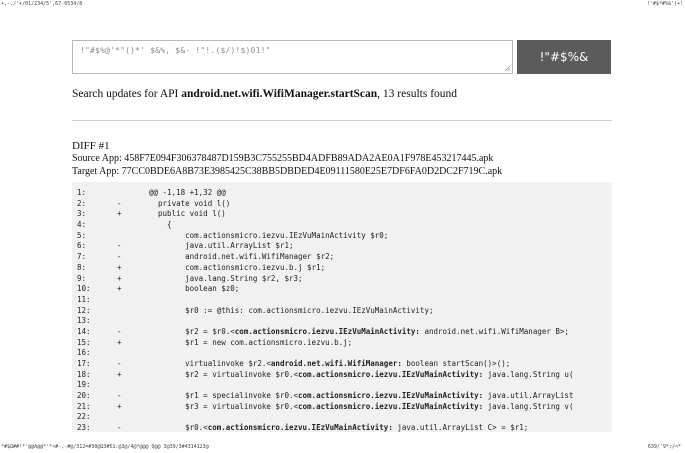 The width and height of the screenshot is (685, 453). Describe the element at coordinates (82, 235) in the screenshot. I see `line-number: 5:` at that location.